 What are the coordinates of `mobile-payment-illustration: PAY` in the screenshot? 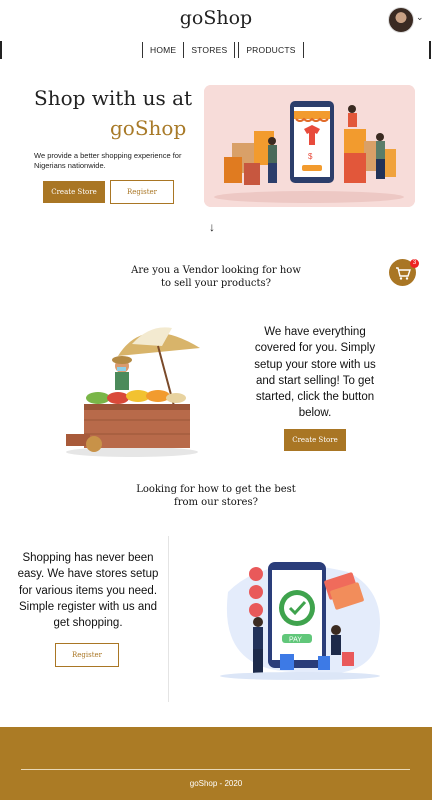 It's located at (300, 617).